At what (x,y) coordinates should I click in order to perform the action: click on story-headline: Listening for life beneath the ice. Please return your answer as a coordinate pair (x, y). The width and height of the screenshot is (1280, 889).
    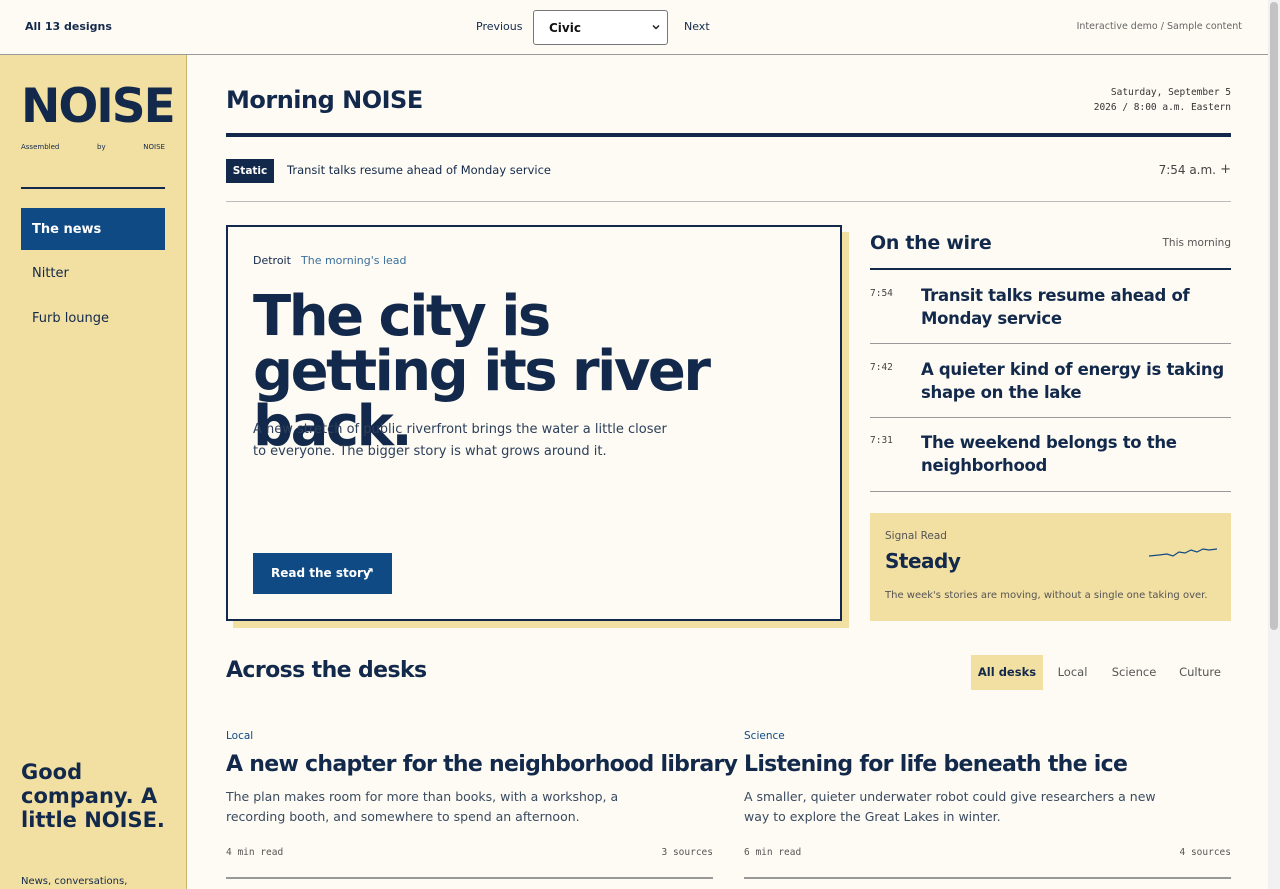
    Looking at the image, I should click on (936, 764).